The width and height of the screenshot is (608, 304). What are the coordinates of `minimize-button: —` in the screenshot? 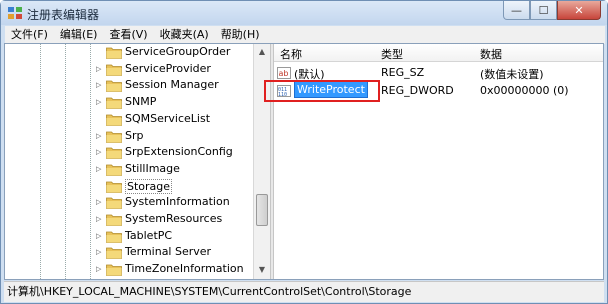 It's located at (516, 10).